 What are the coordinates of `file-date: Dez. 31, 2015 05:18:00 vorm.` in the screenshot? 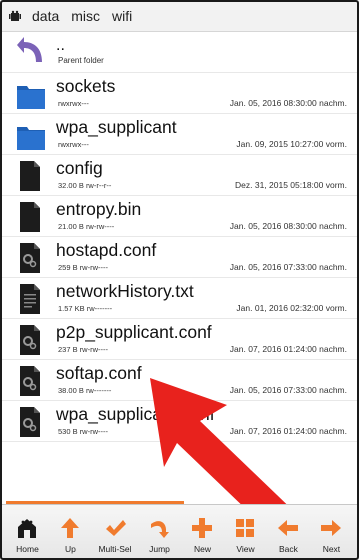 It's located at (291, 185).